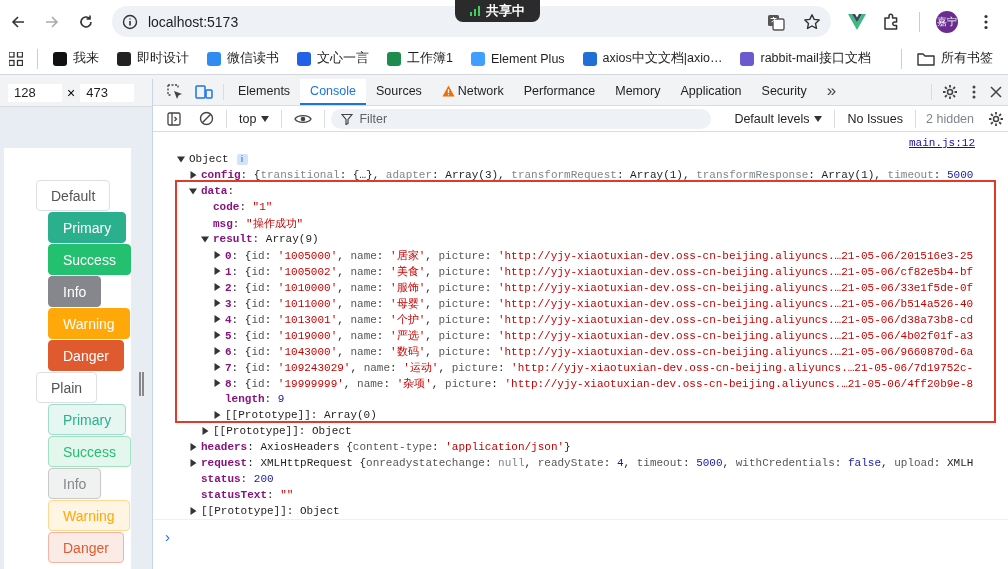 Image resolution: width=1008 pixels, height=569 pixels. Describe the element at coordinates (333, 92) in the screenshot. I see `devtools-tab: Console` at that location.